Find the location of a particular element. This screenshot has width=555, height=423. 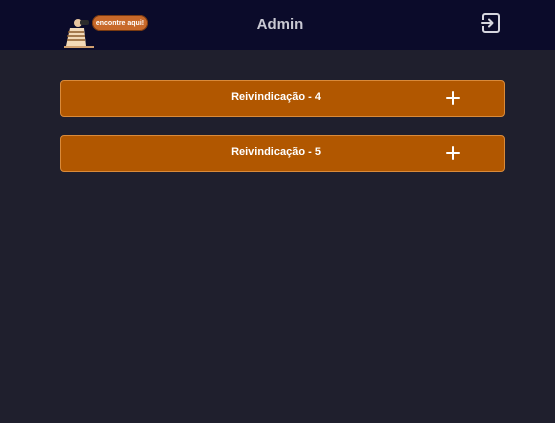

top-navbar: encontre aqui! Admin is located at coordinates (277, 25).